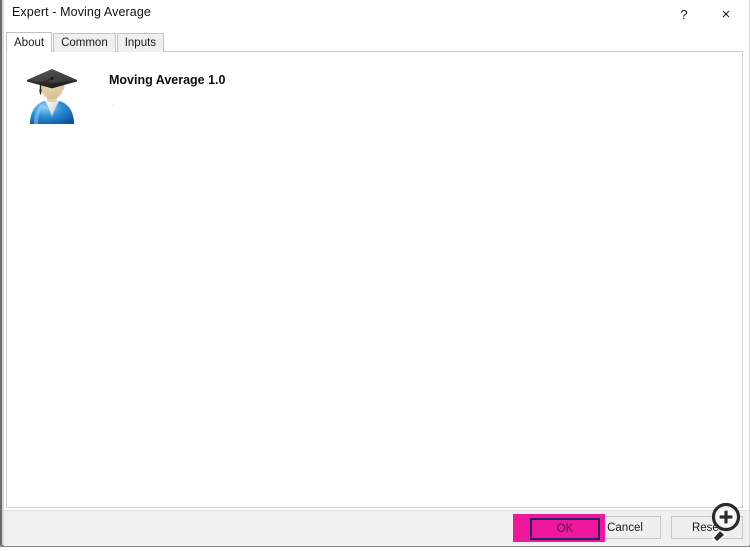 The width and height of the screenshot is (750, 551). What do you see at coordinates (684, 14) in the screenshot?
I see `help-icon: ?` at bounding box center [684, 14].